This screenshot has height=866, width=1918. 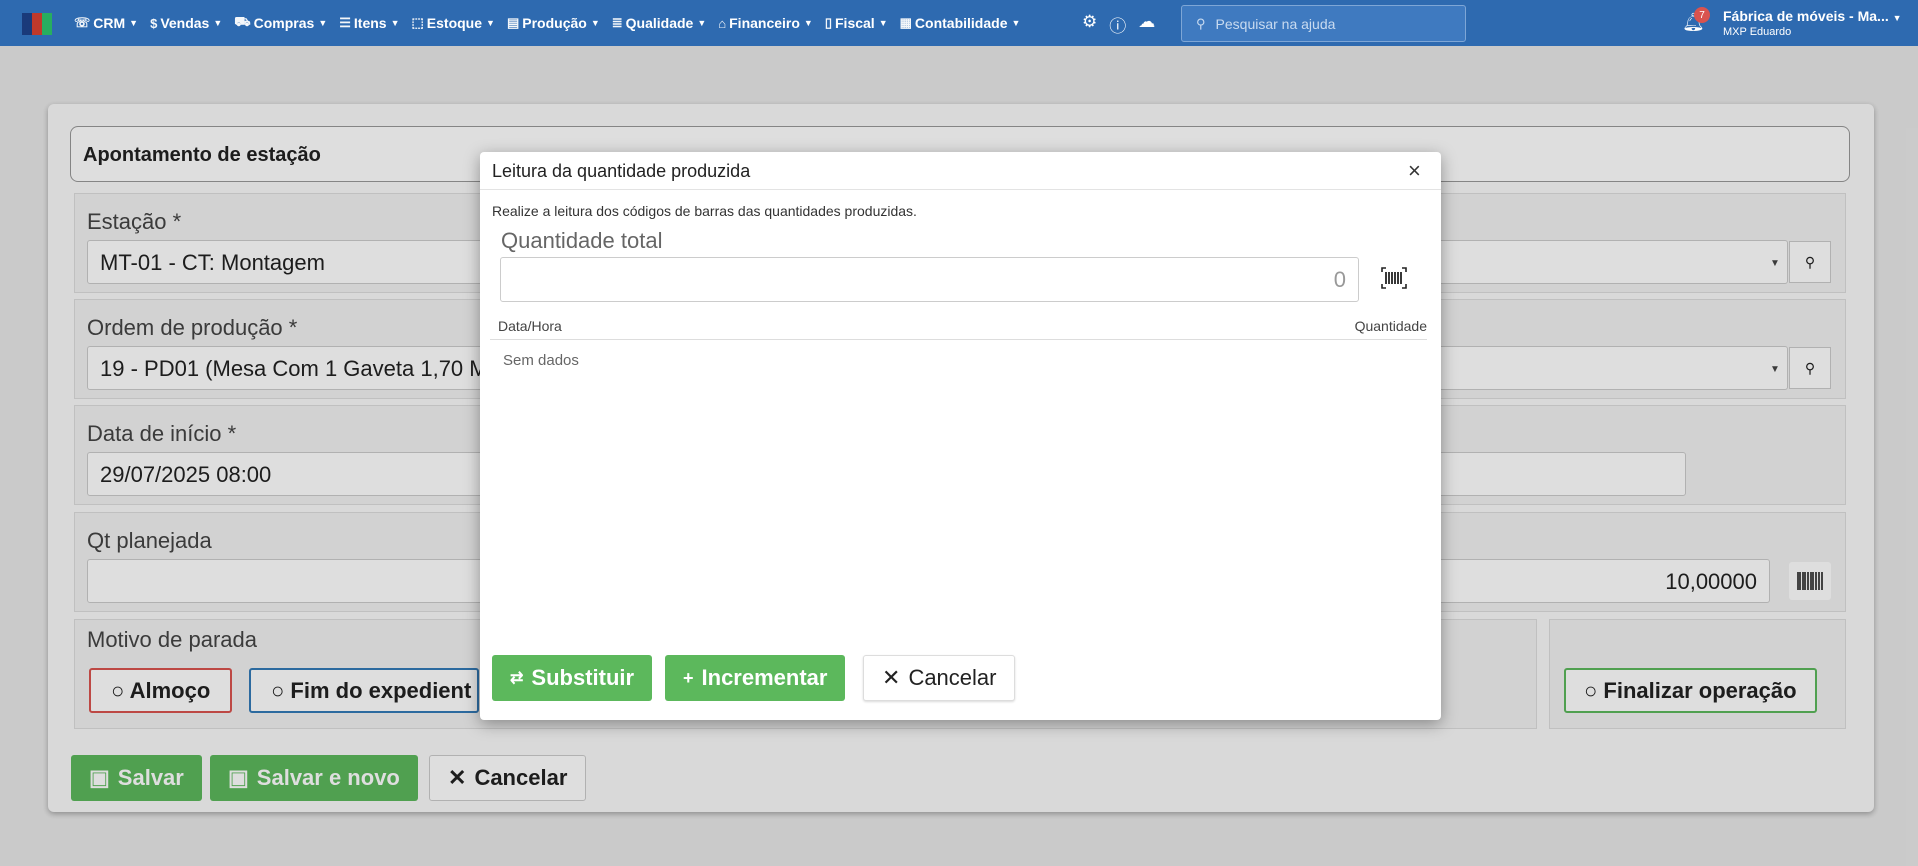 I want to click on top-icon-group: ⚙ ⓘ ☁, so click(x=1118, y=24).